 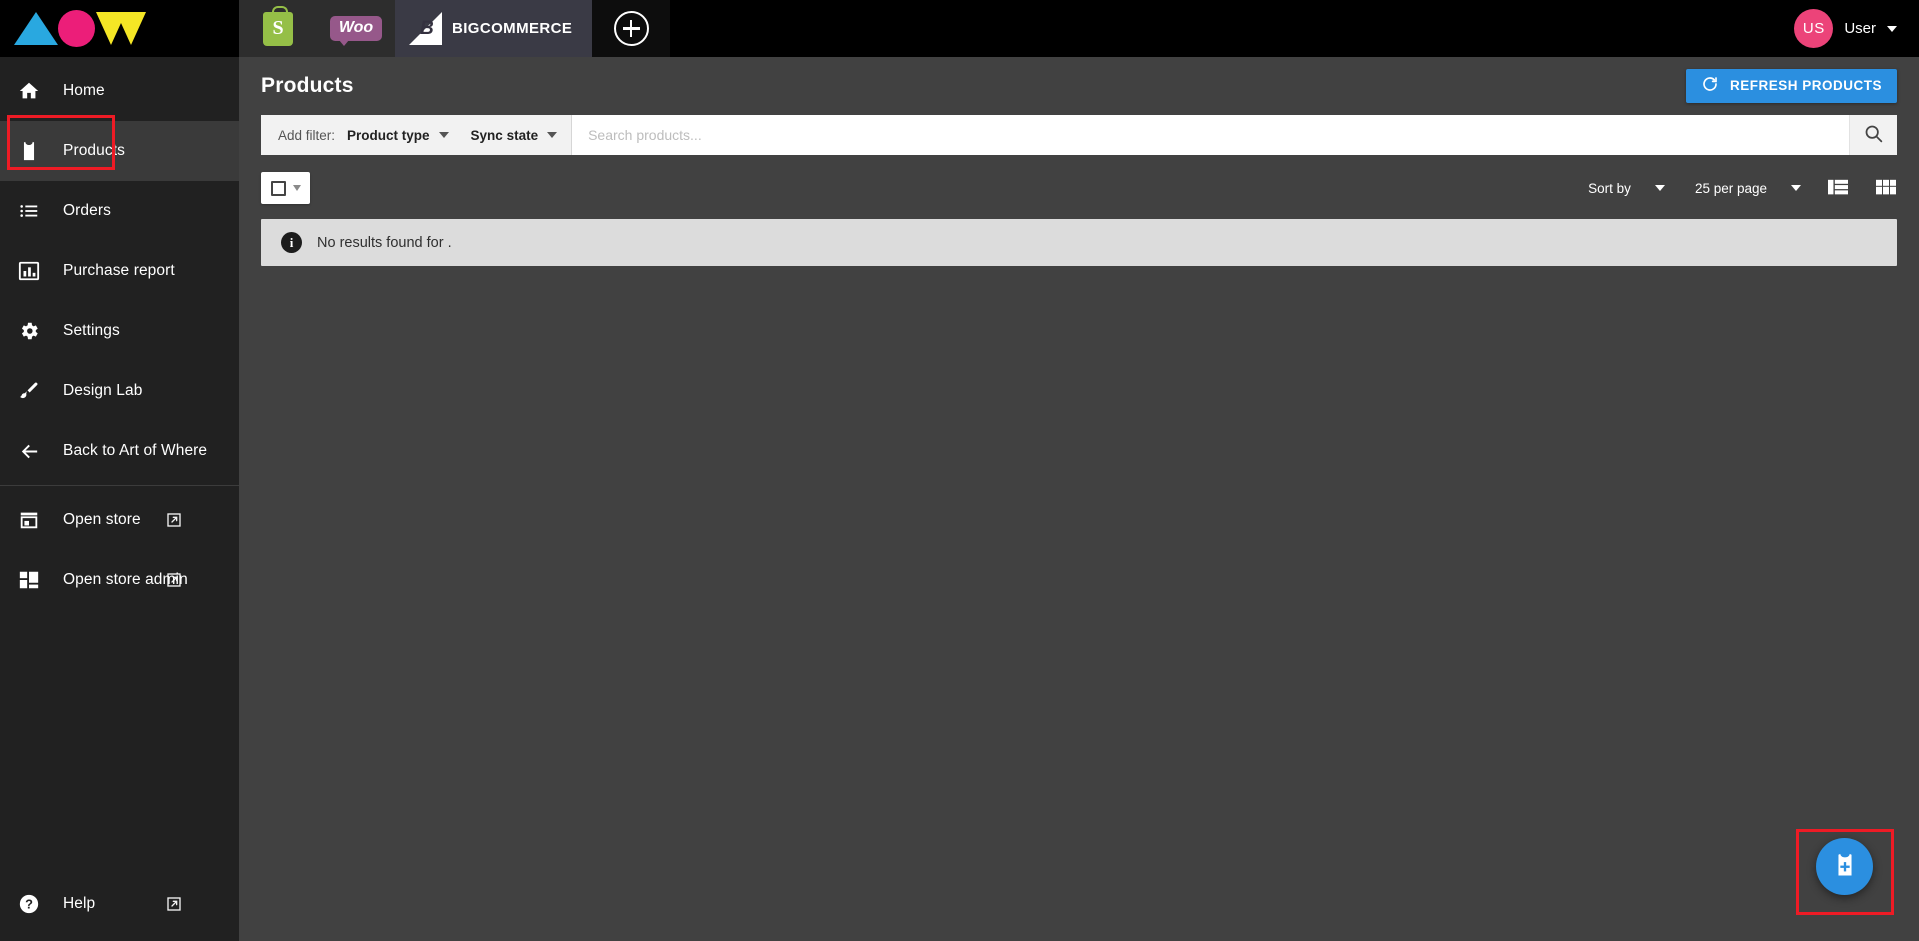 What do you see at coordinates (33, 391) in the screenshot?
I see `paintbrush-icon` at bounding box center [33, 391].